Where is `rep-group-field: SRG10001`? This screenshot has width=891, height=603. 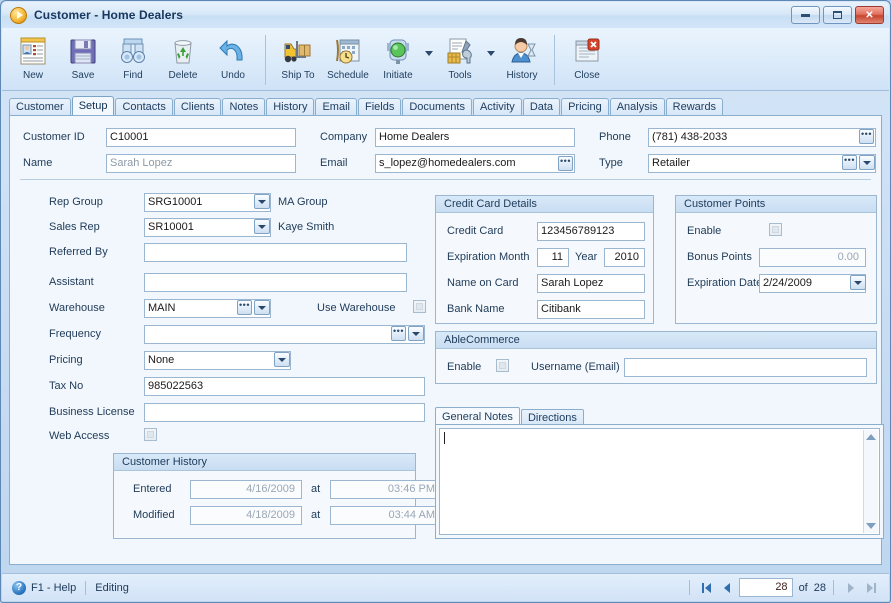 rep-group-field: SRG10001 is located at coordinates (207, 202).